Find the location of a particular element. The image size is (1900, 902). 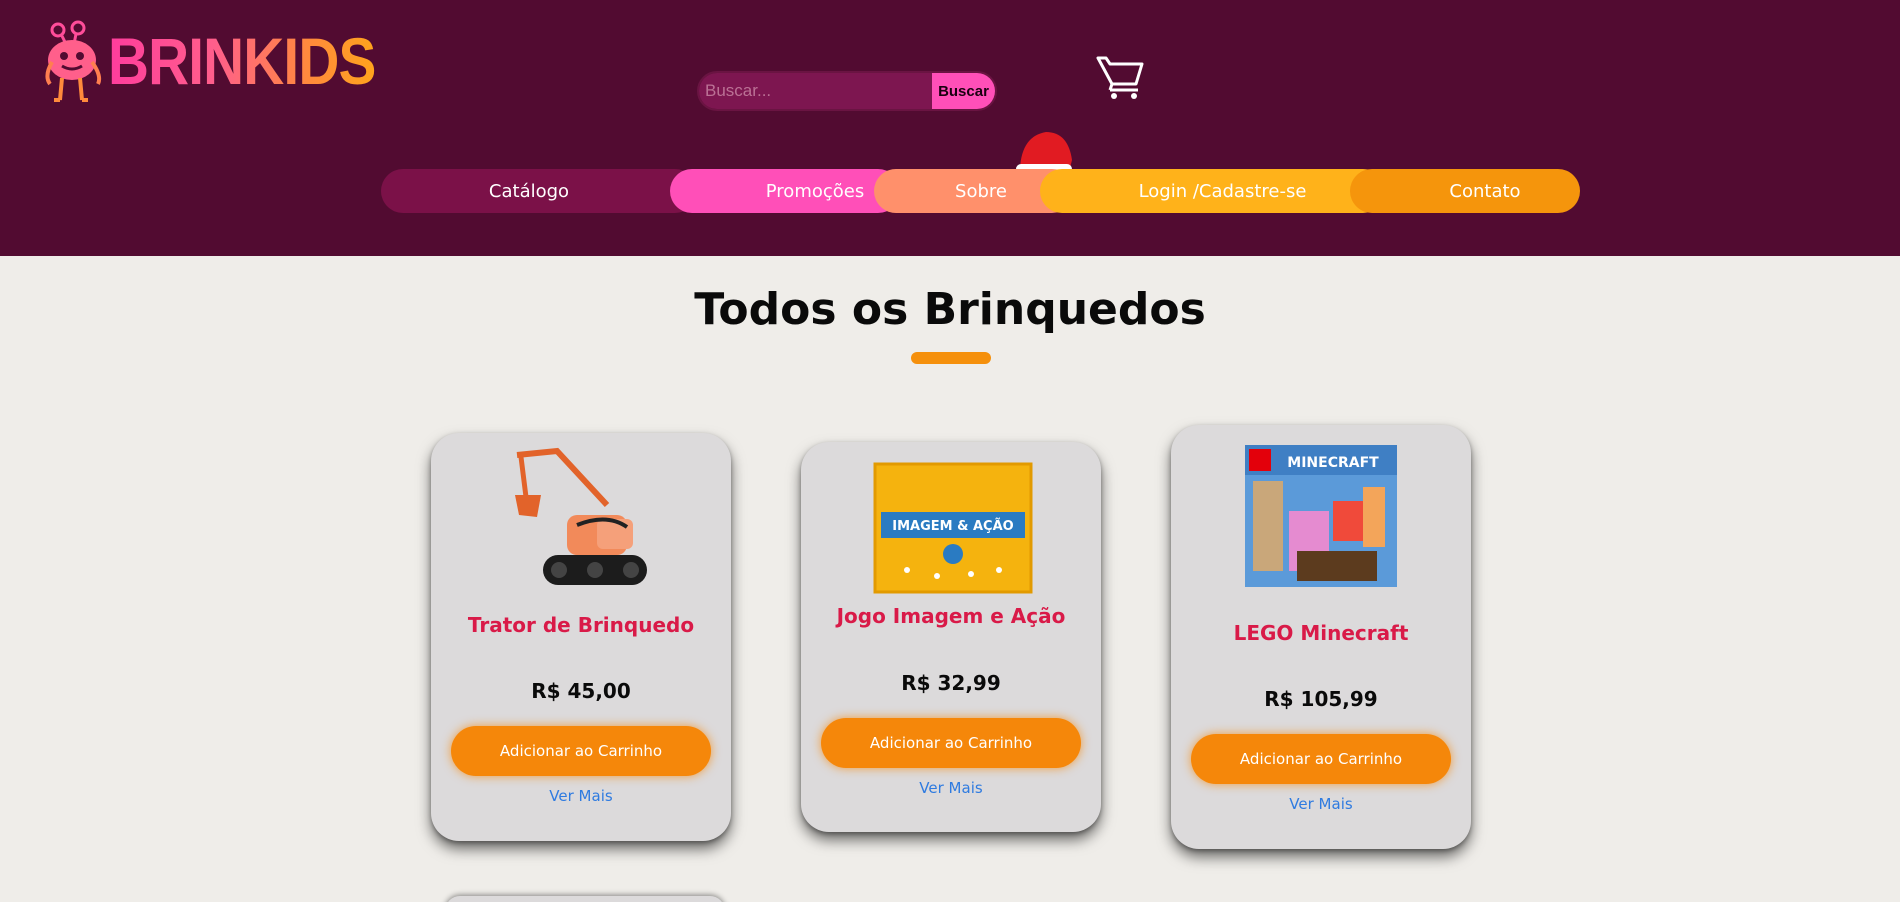

nav-item-promocoes: Promoções is located at coordinates (785, 191).